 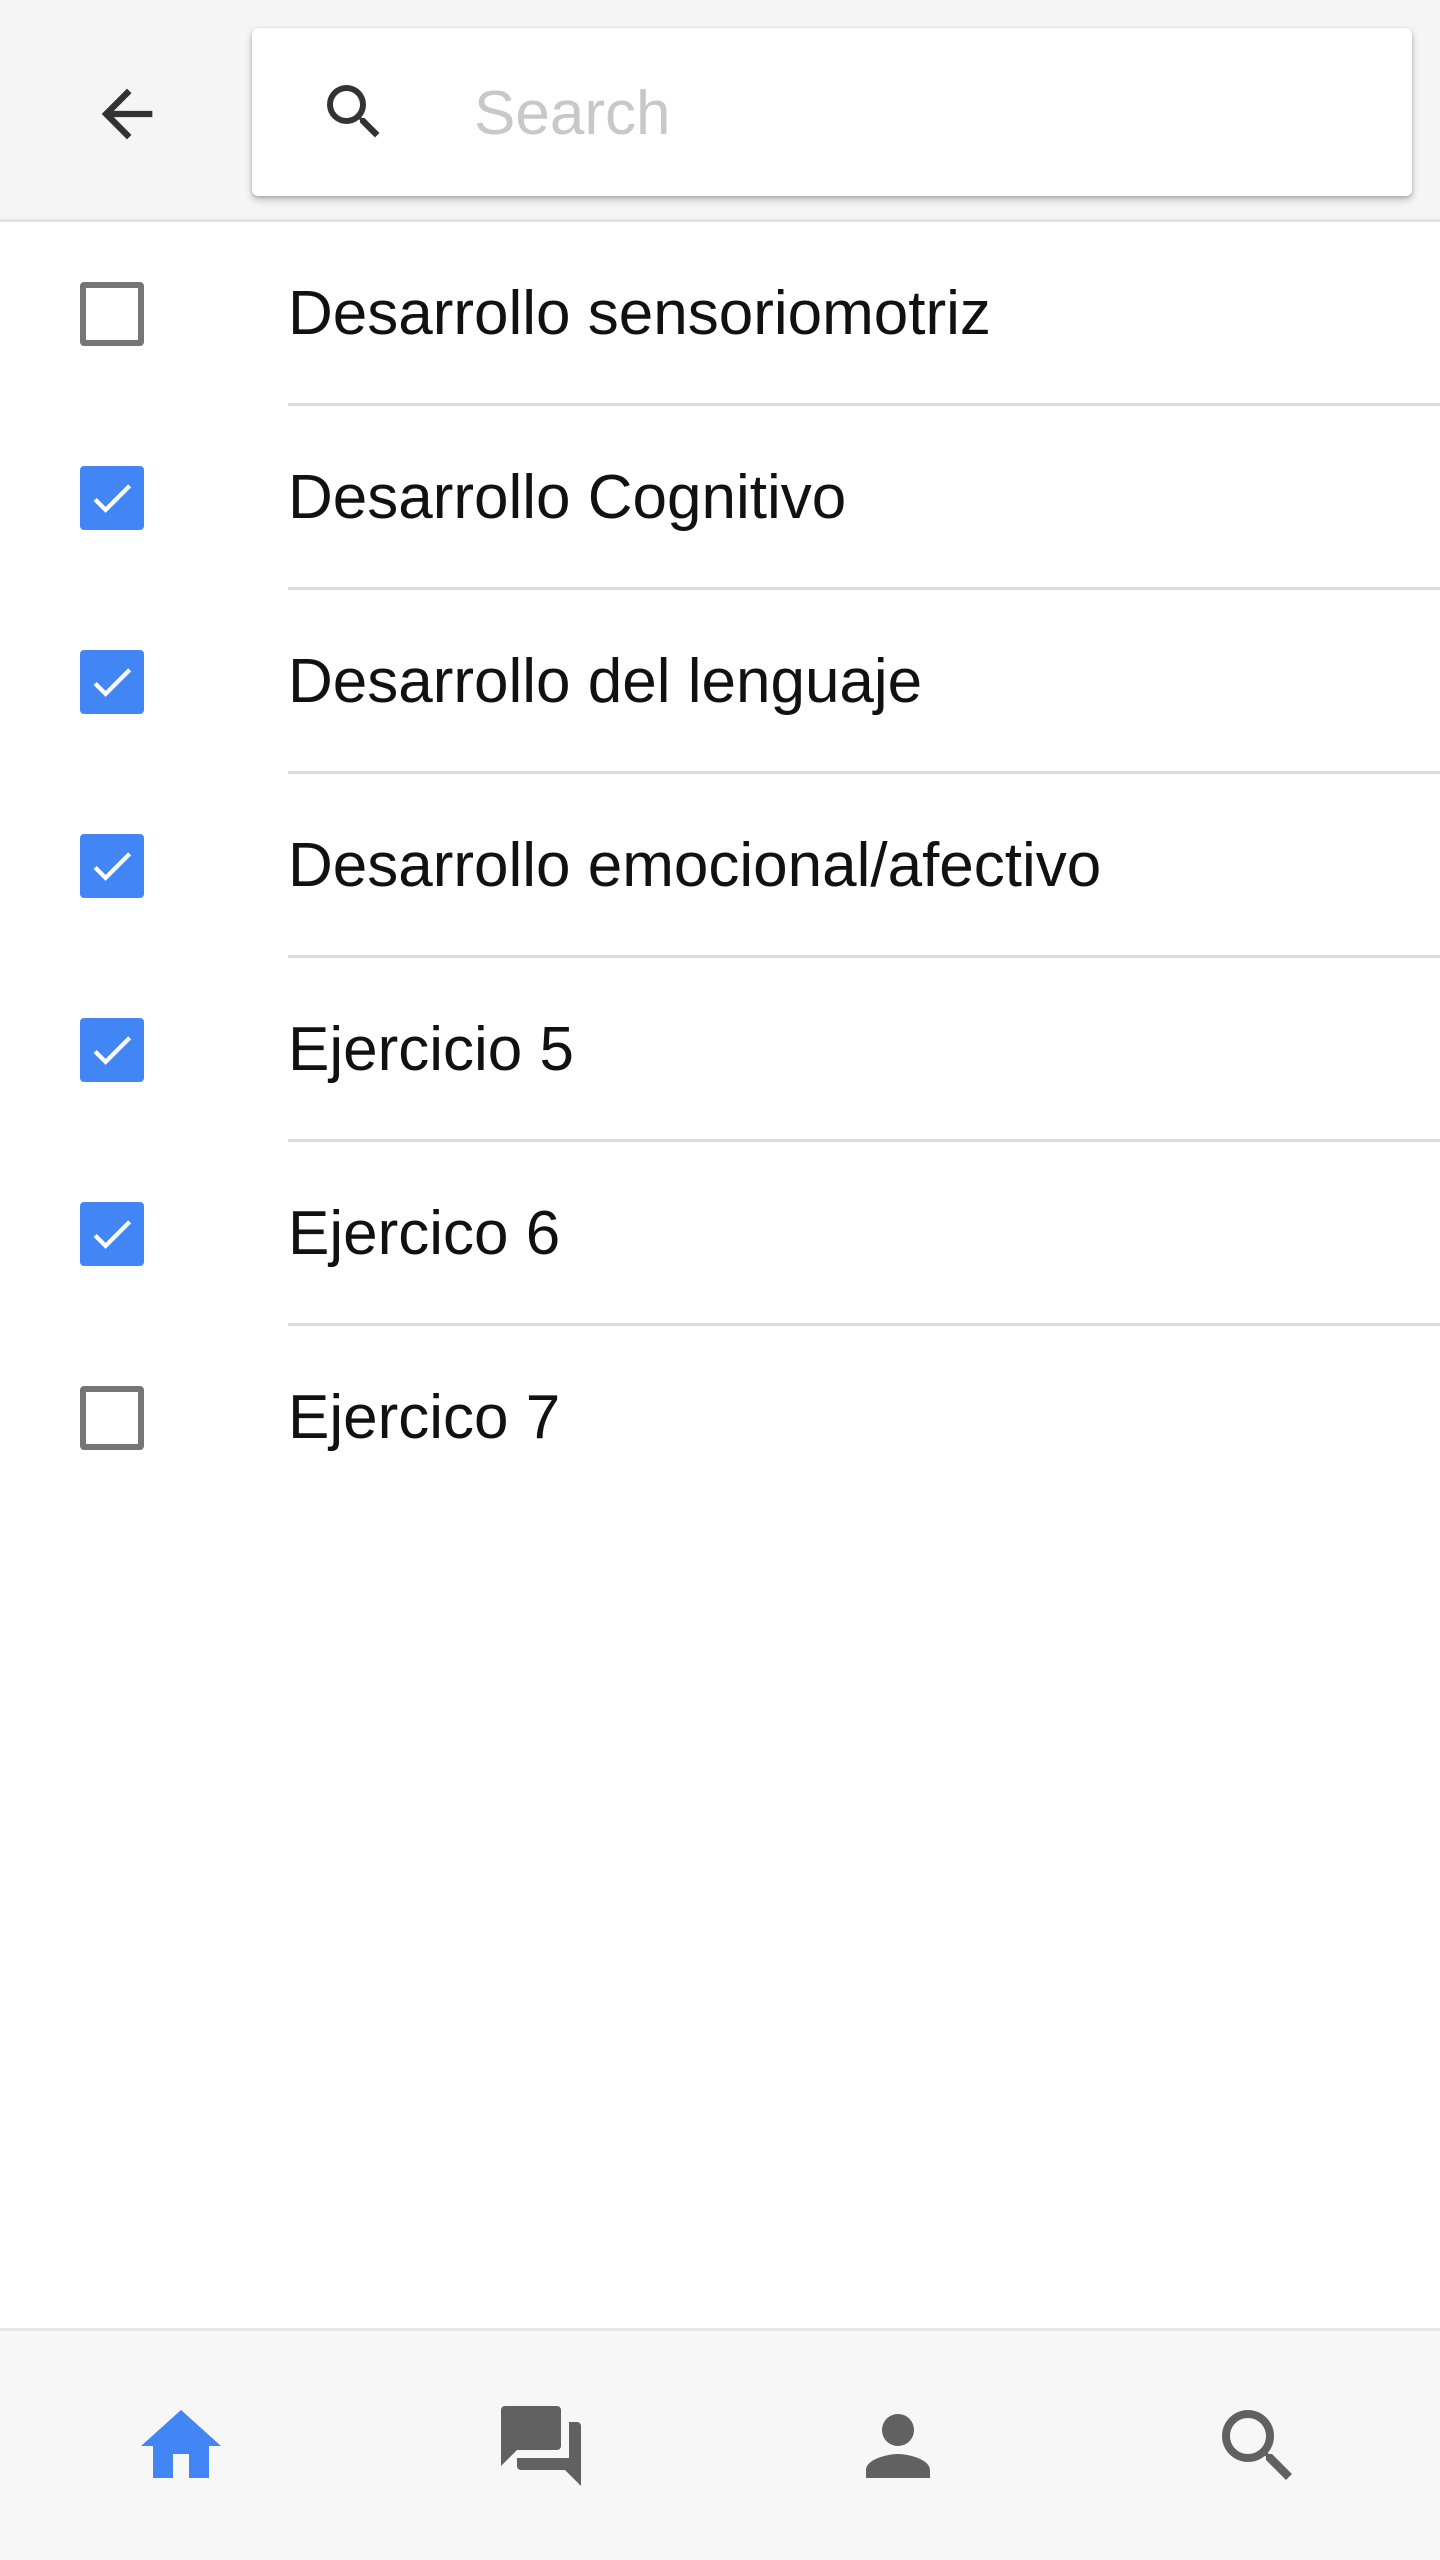 What do you see at coordinates (431, 1049) in the screenshot?
I see `list-item-label: Ejercicio 5` at bounding box center [431, 1049].